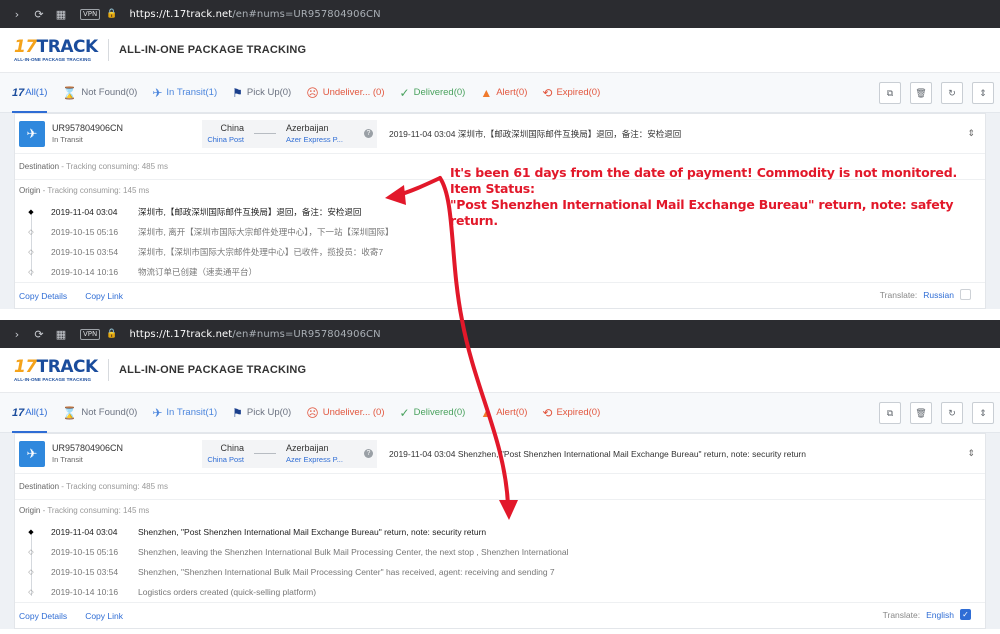  What do you see at coordinates (84, 212) in the screenshot?
I see `event-time: 2019-11-04 03:04` at bounding box center [84, 212].